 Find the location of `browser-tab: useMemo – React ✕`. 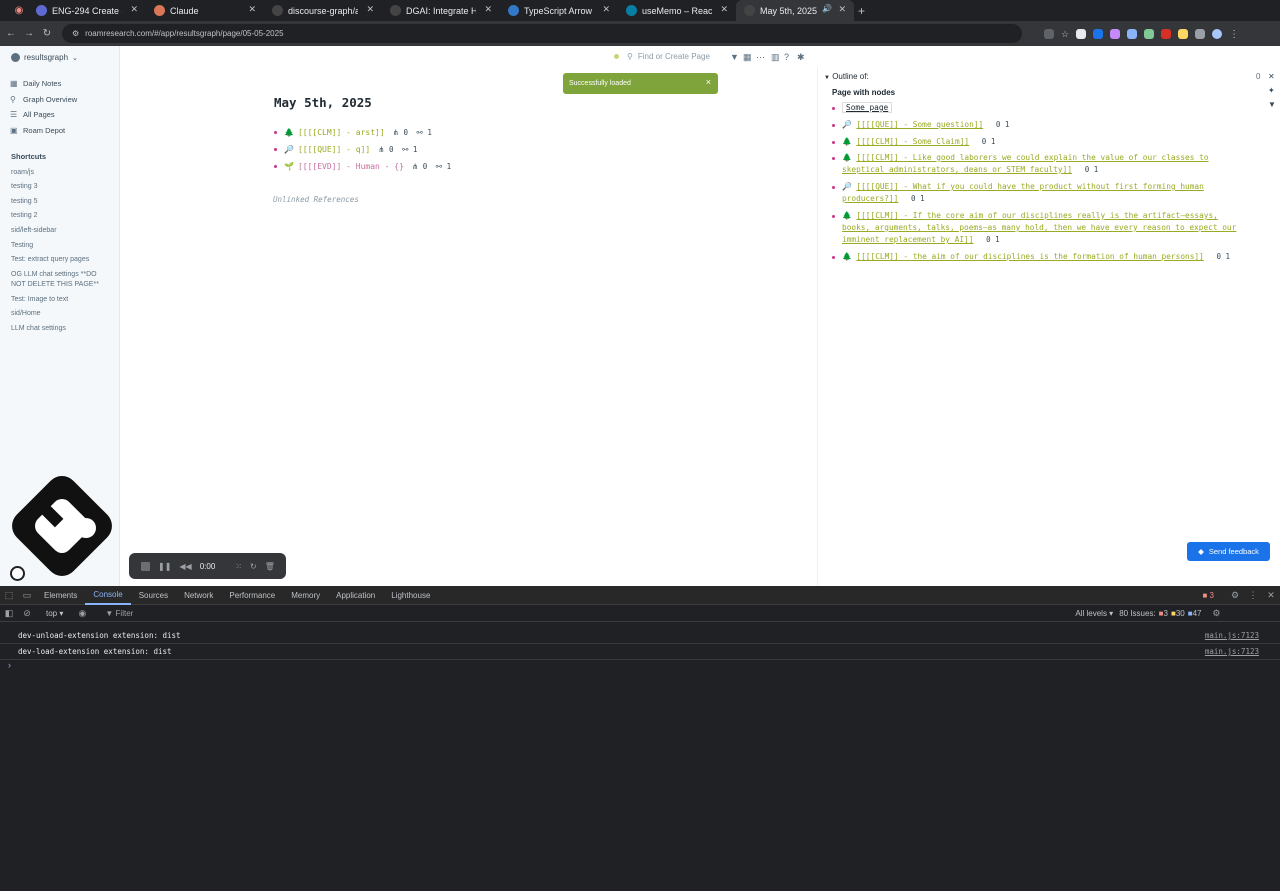

browser-tab: useMemo – React ✕ is located at coordinates (677, 10).